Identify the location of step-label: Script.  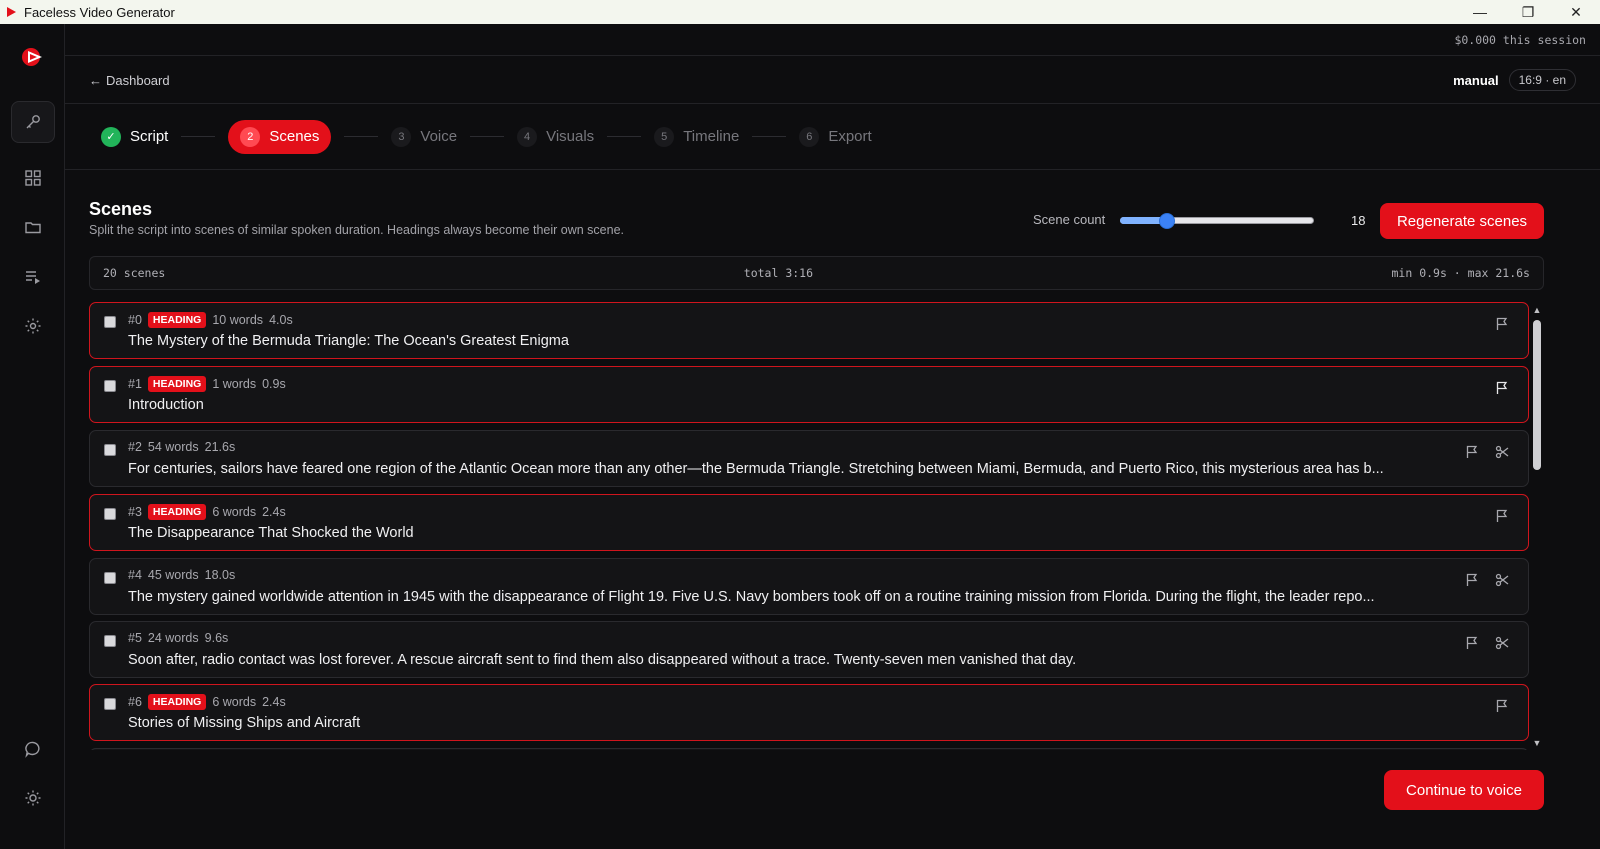
(149, 136).